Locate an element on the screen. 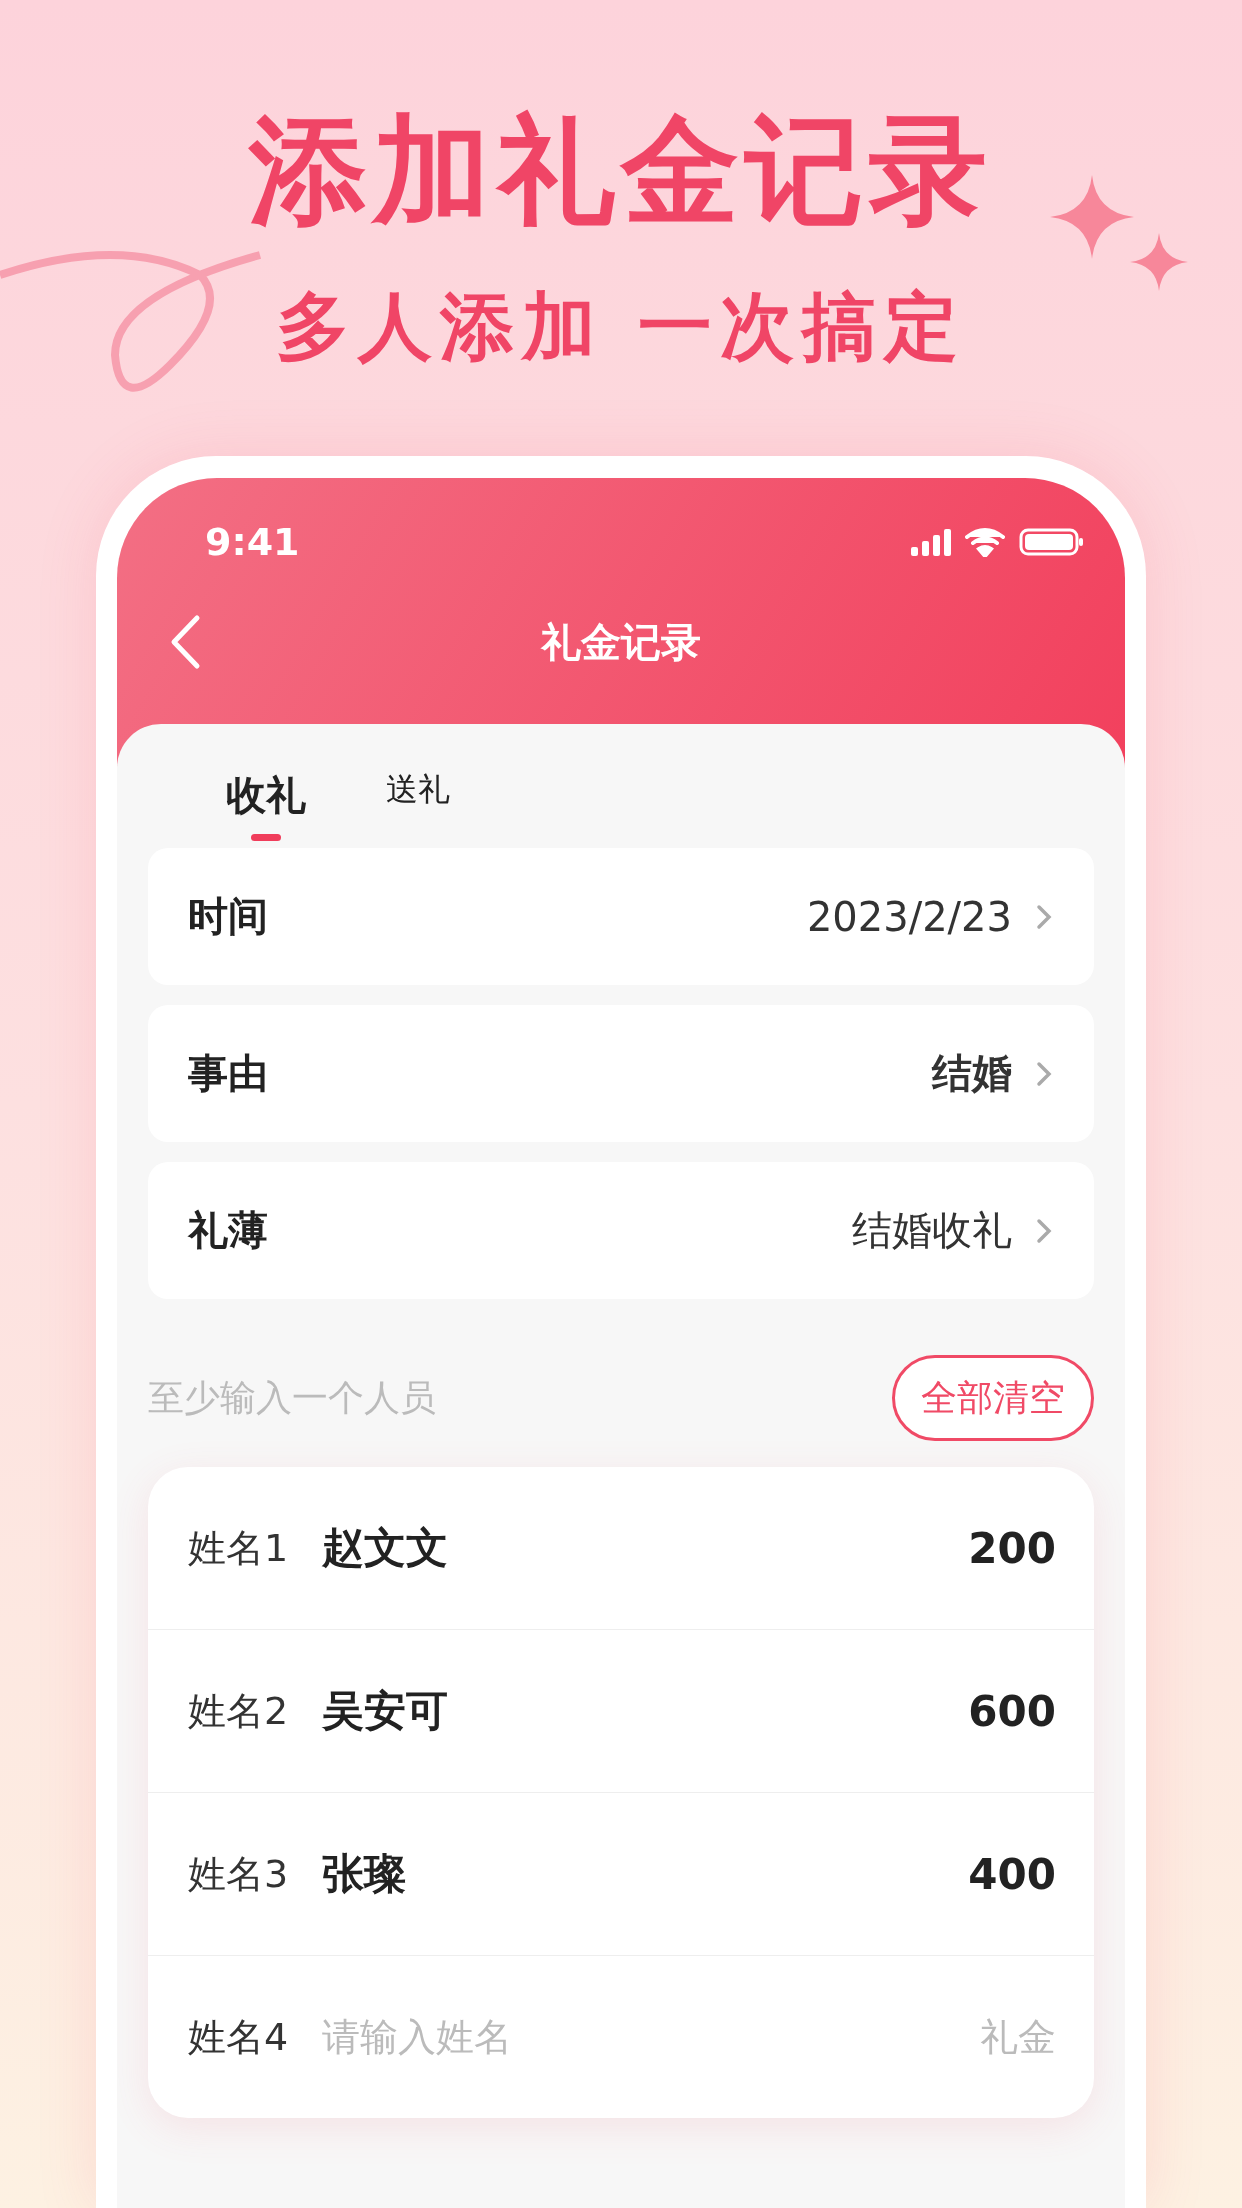  tab: 收礼 is located at coordinates (266, 805).